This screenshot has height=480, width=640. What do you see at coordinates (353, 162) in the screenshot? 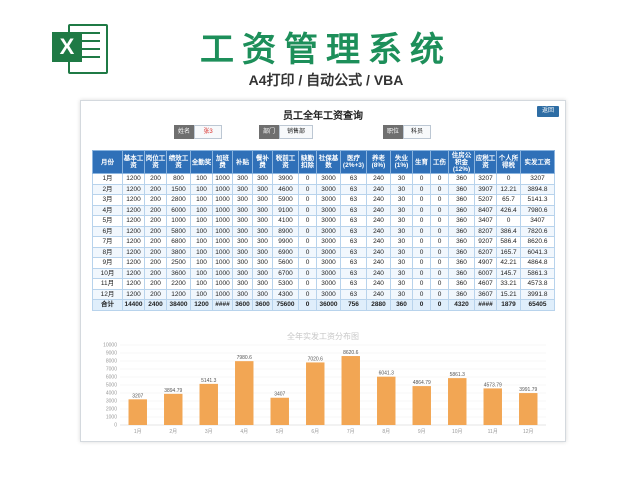
I see `column-header: 医疗(2%+3)` at bounding box center [353, 162].